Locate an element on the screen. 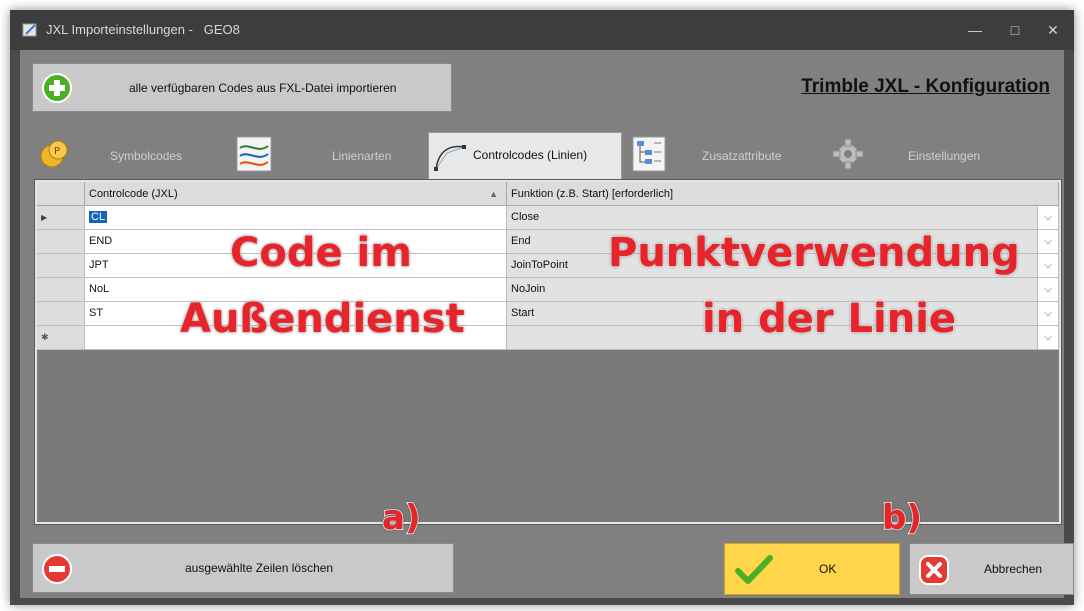 This screenshot has height=611, width=1084. tab-controlcodes: Controlcodes (Linien) is located at coordinates (525, 155).